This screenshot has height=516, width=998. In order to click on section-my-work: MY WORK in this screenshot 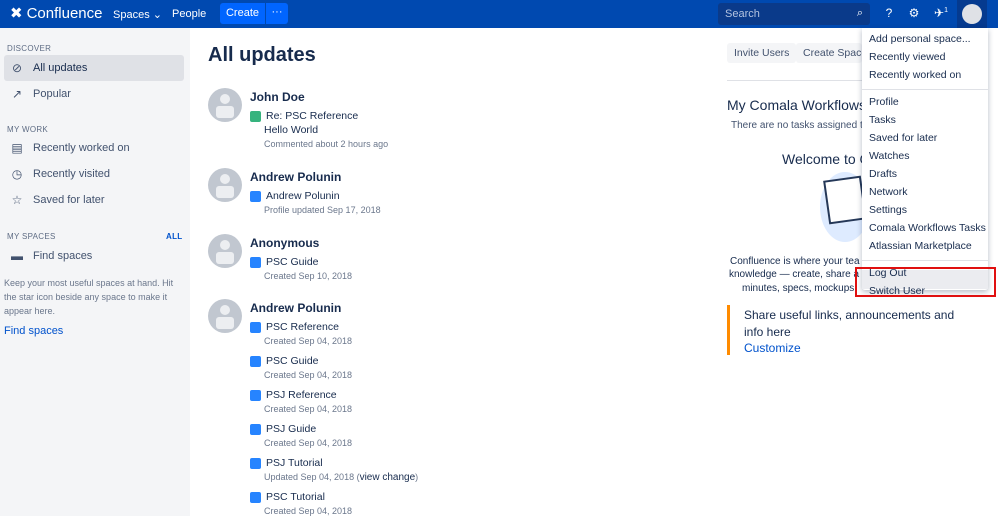, I will do `click(28, 129)`.